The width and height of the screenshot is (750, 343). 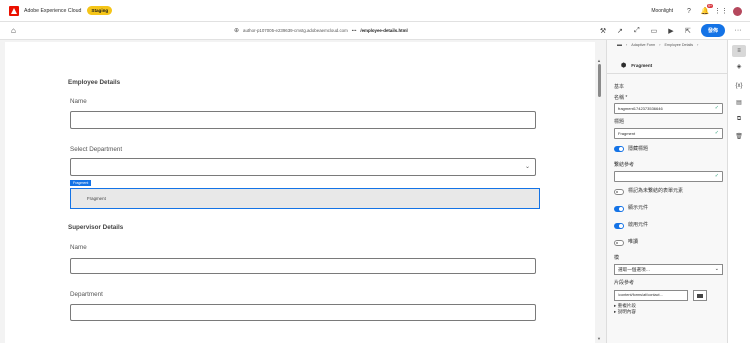 I want to click on url-more: •••, so click(x=354, y=30).